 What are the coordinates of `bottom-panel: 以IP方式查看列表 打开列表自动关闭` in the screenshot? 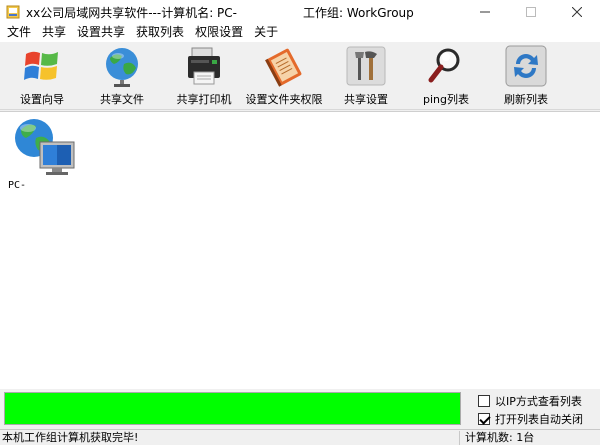 It's located at (300, 409).